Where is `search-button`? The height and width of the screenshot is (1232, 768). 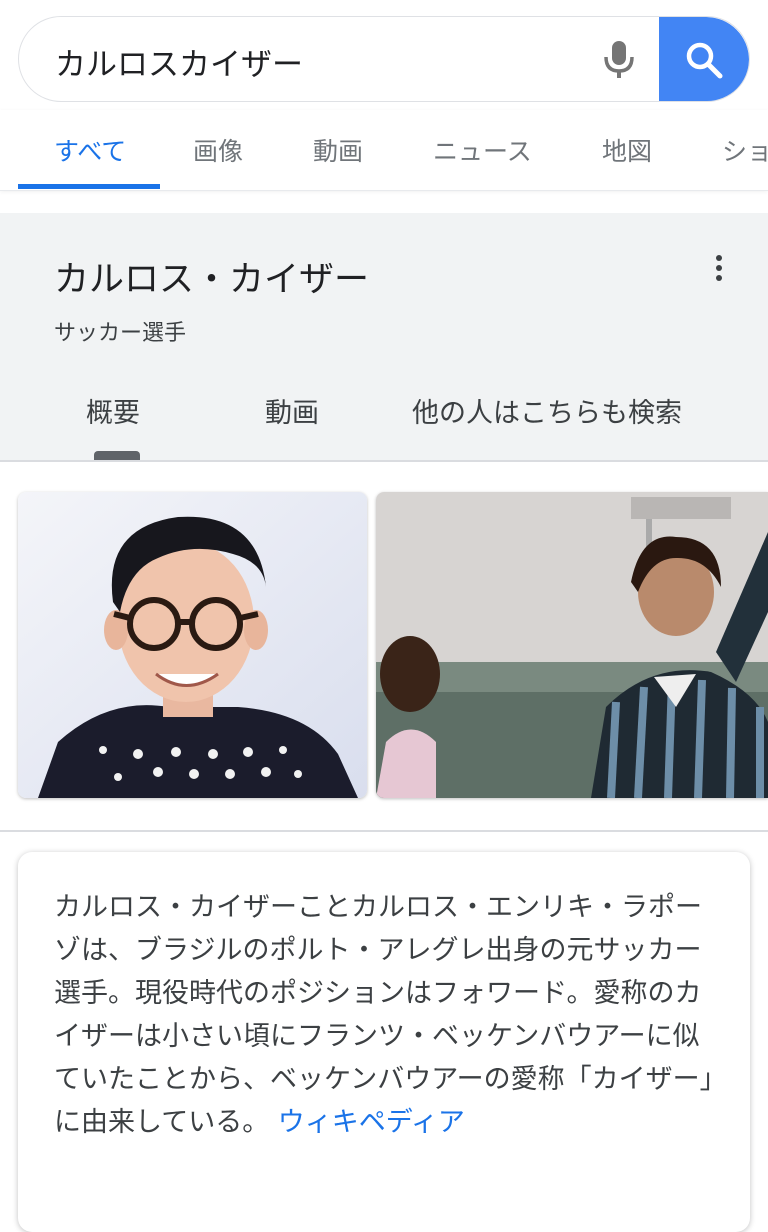 search-button is located at coordinates (704, 59).